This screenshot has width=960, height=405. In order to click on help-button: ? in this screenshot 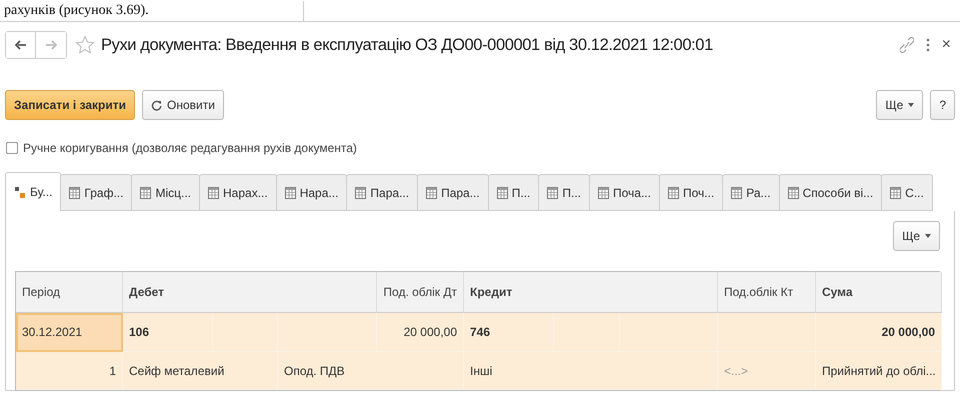, I will do `click(942, 105)`.